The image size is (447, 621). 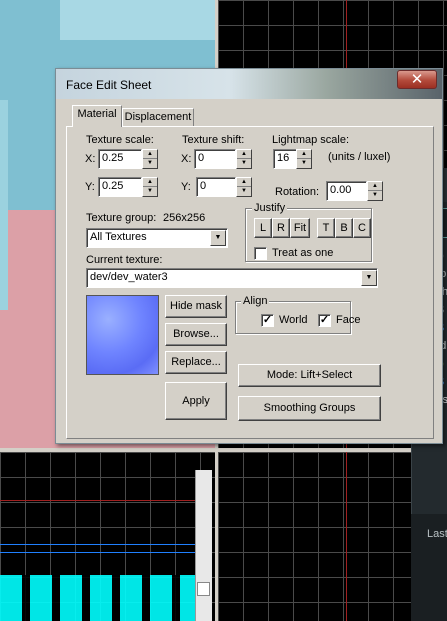 What do you see at coordinates (90, 159) in the screenshot?
I see `texture-scale-x-label: X:` at bounding box center [90, 159].